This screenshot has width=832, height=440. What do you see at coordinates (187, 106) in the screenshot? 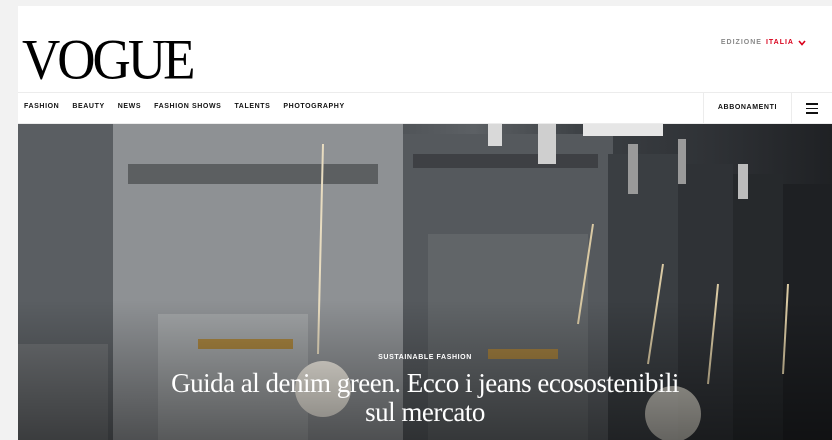
I see `nav-item-fashion-shows: FASHION SHOWS` at bounding box center [187, 106].